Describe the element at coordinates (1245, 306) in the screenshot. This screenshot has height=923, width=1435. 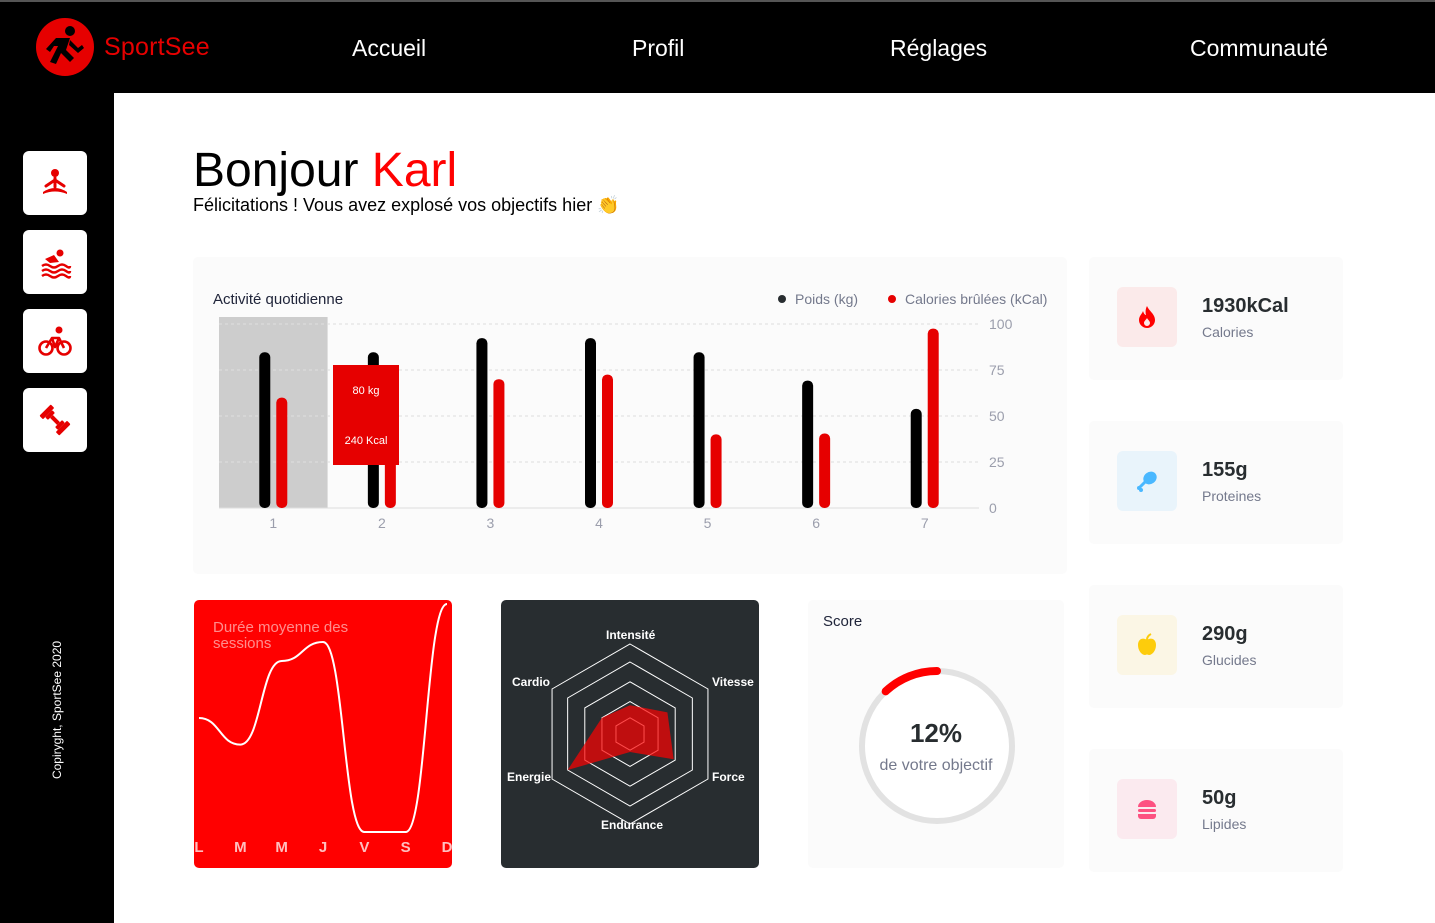
I see `calories-value: 1930kCal` at that location.